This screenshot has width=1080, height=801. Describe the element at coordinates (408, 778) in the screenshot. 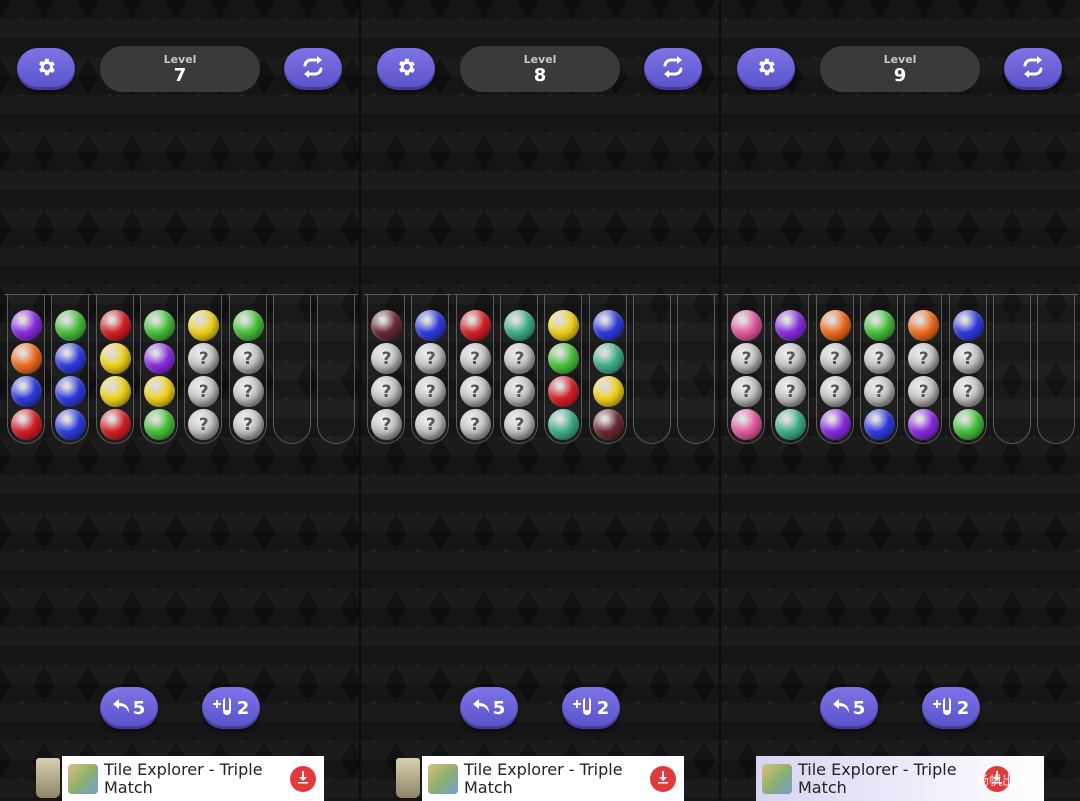

I see `trophy-icon` at that location.